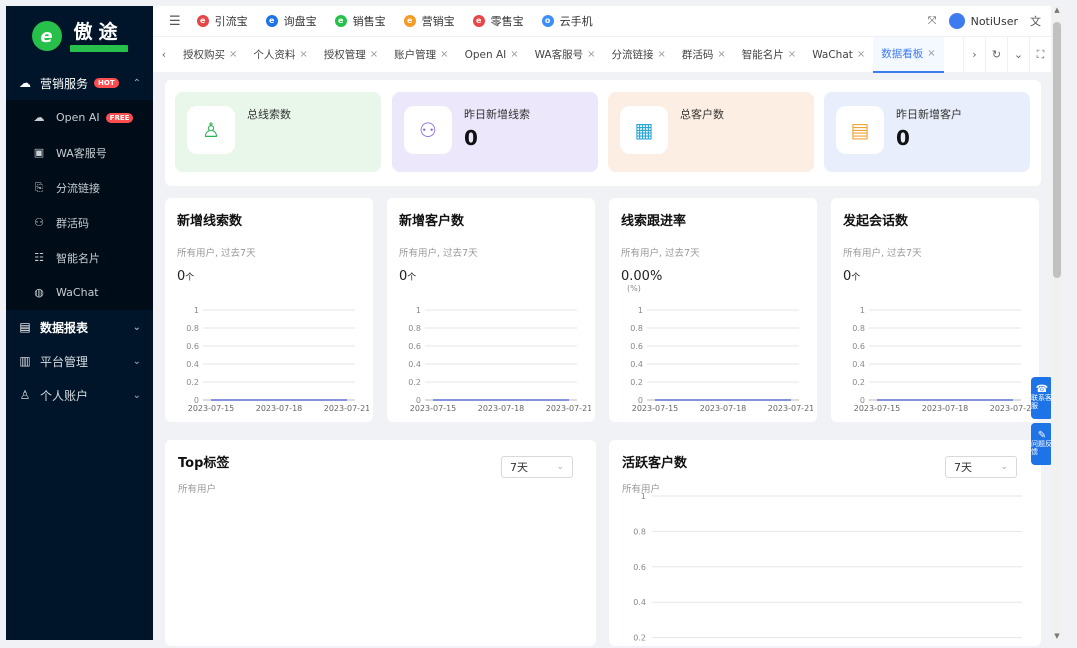 This screenshot has height=648, width=1077. What do you see at coordinates (1035, 21) in the screenshot?
I see `translate-icon: 文` at bounding box center [1035, 21].